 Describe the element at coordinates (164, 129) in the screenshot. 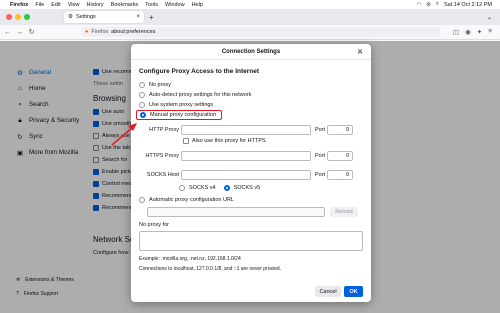

I see `http-proxy-label: HTTP Proxy` at that location.